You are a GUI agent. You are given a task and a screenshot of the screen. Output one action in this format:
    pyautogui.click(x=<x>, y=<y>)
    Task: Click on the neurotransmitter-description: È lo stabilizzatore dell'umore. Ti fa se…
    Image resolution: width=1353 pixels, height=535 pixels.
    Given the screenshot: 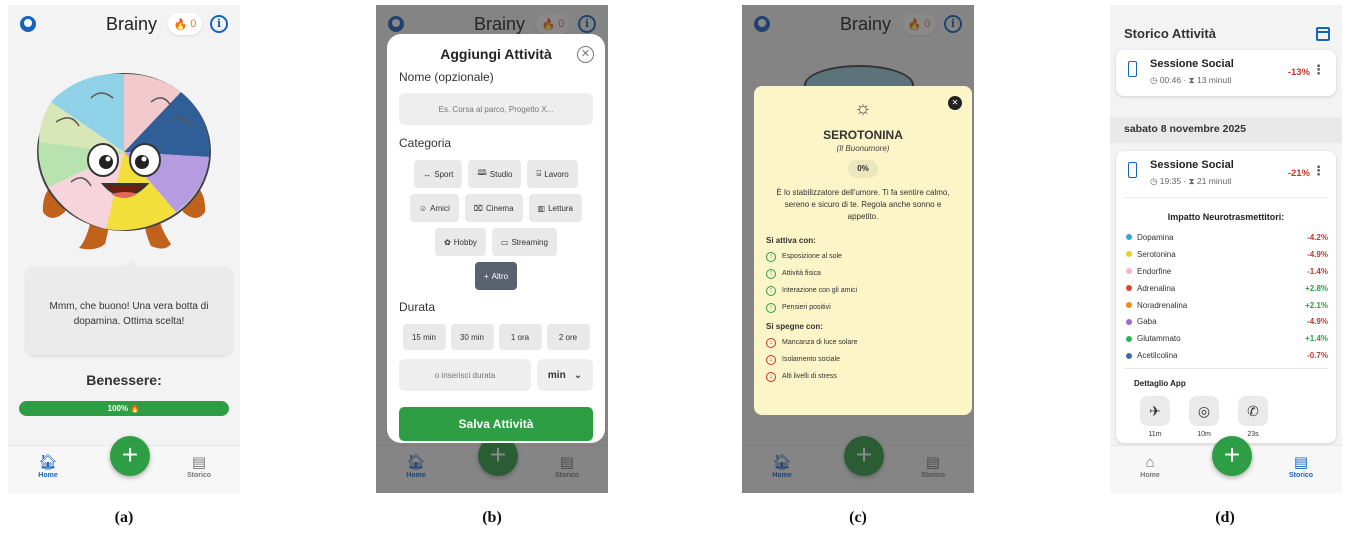 What is the action you would take?
    pyautogui.click(x=863, y=204)
    